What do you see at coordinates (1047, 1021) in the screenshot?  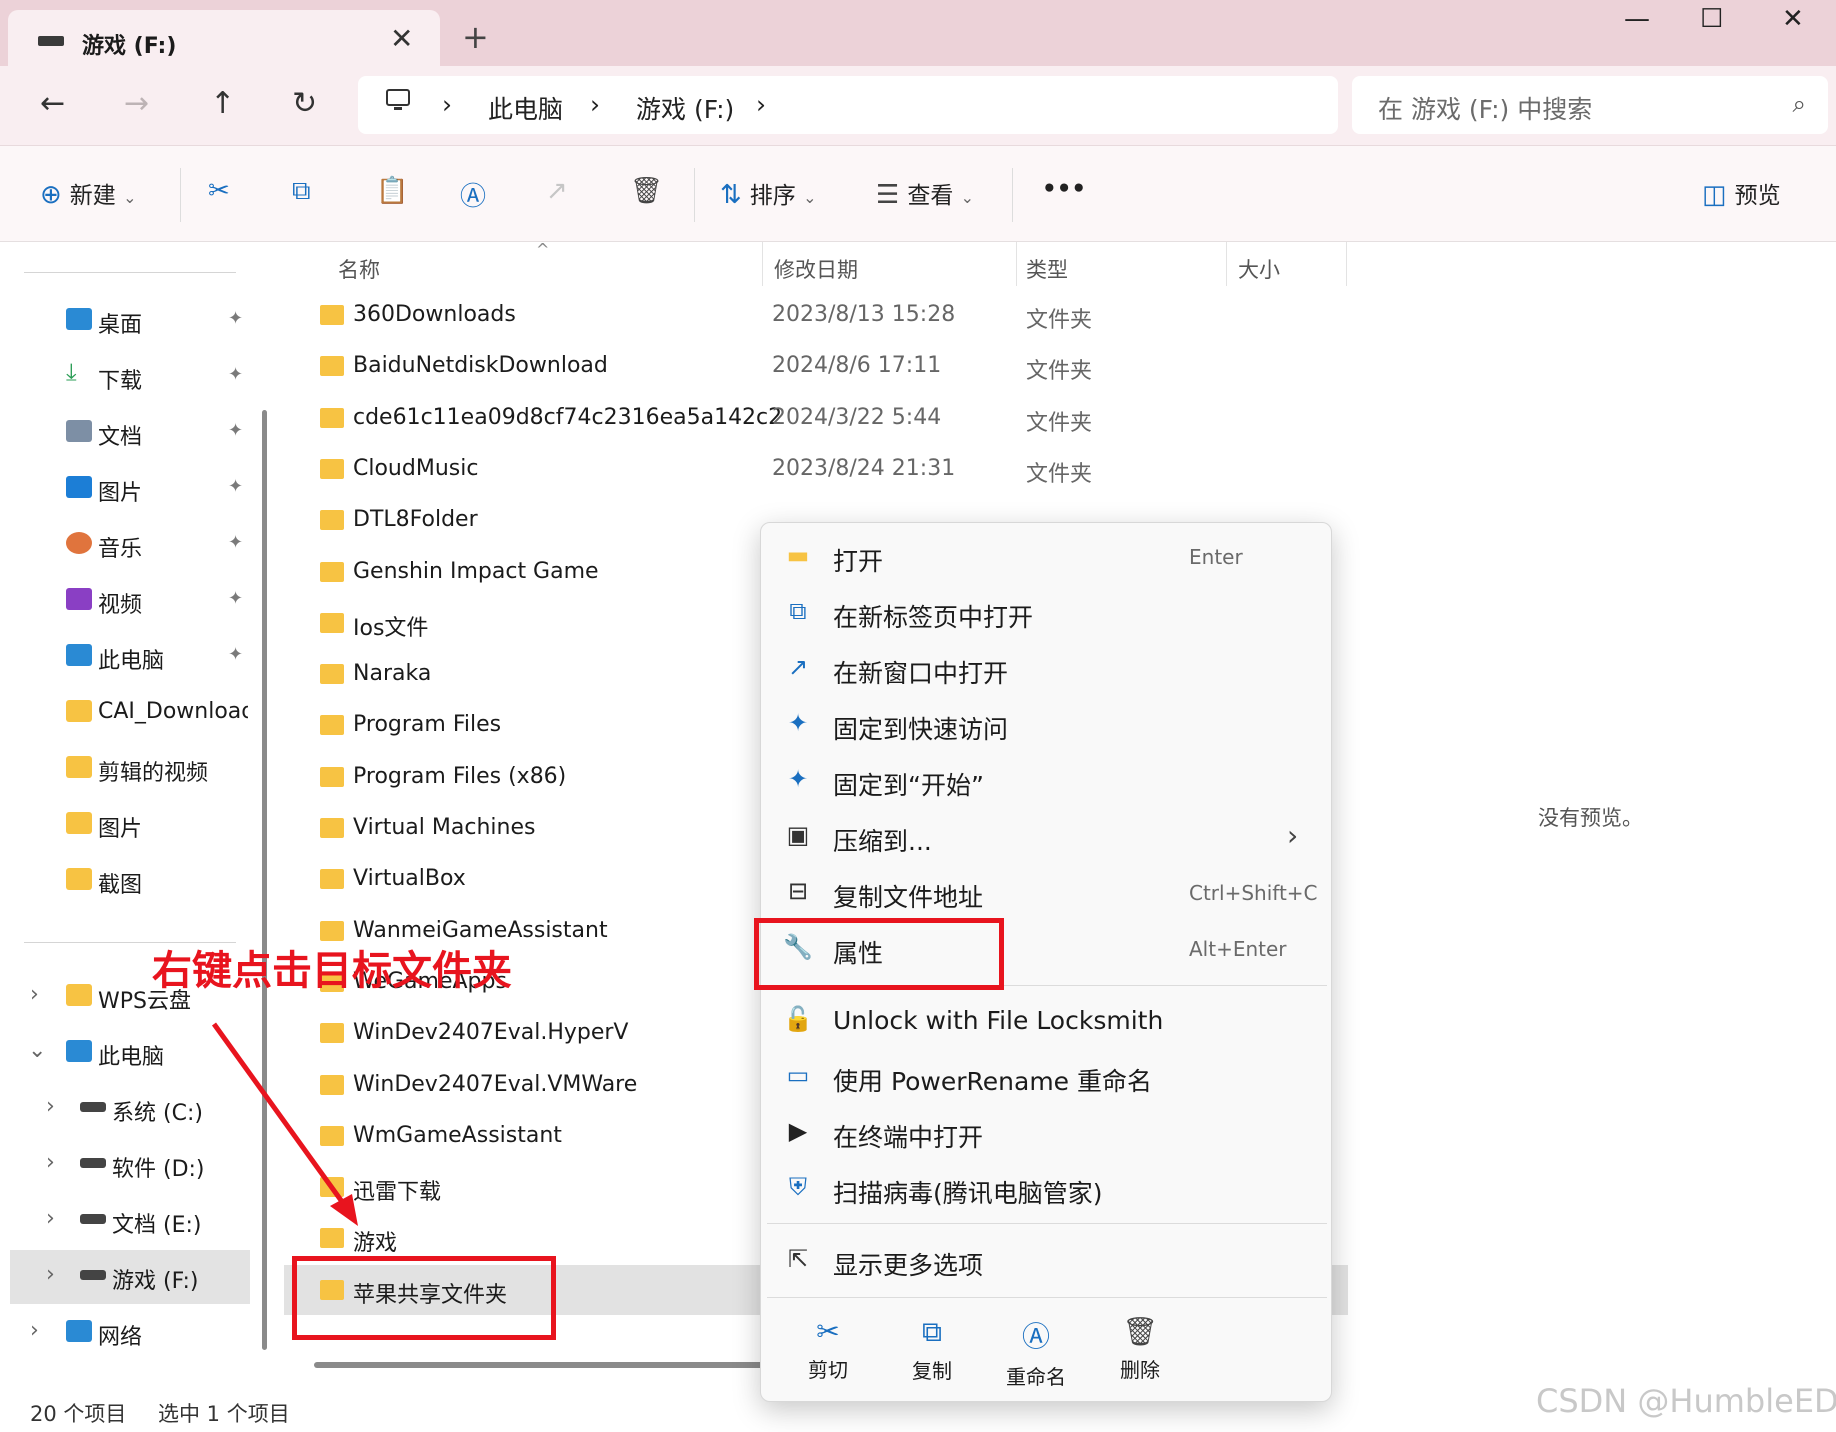 I see `menu-item-unlock-locksmith: 🔓 Unlock with File Locksmith` at bounding box center [1047, 1021].